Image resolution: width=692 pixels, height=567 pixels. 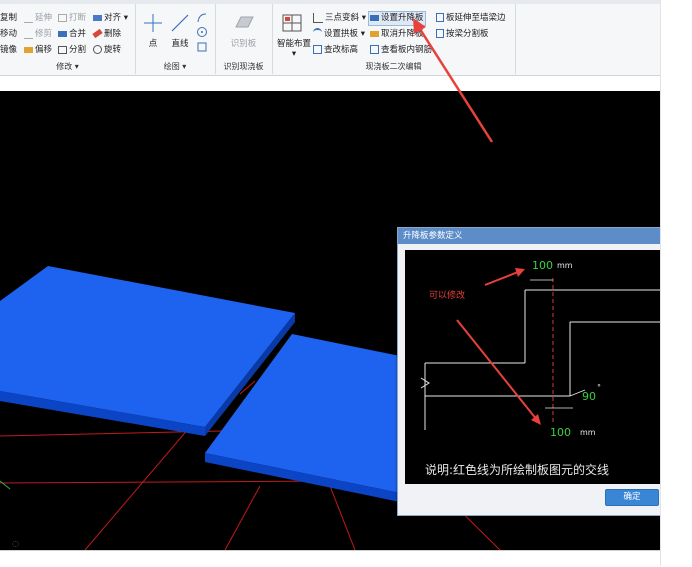 I want to click on align-button: 对齐 ▾, so click(x=110, y=18).